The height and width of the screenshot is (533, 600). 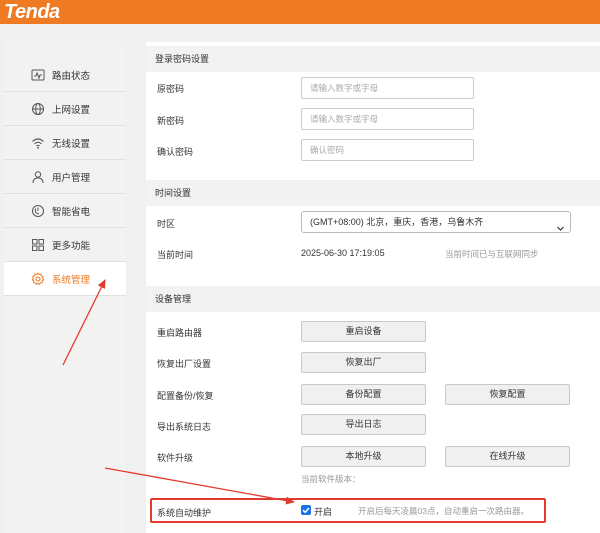 I want to click on backup-config-button: 备份配置, so click(x=363, y=394).